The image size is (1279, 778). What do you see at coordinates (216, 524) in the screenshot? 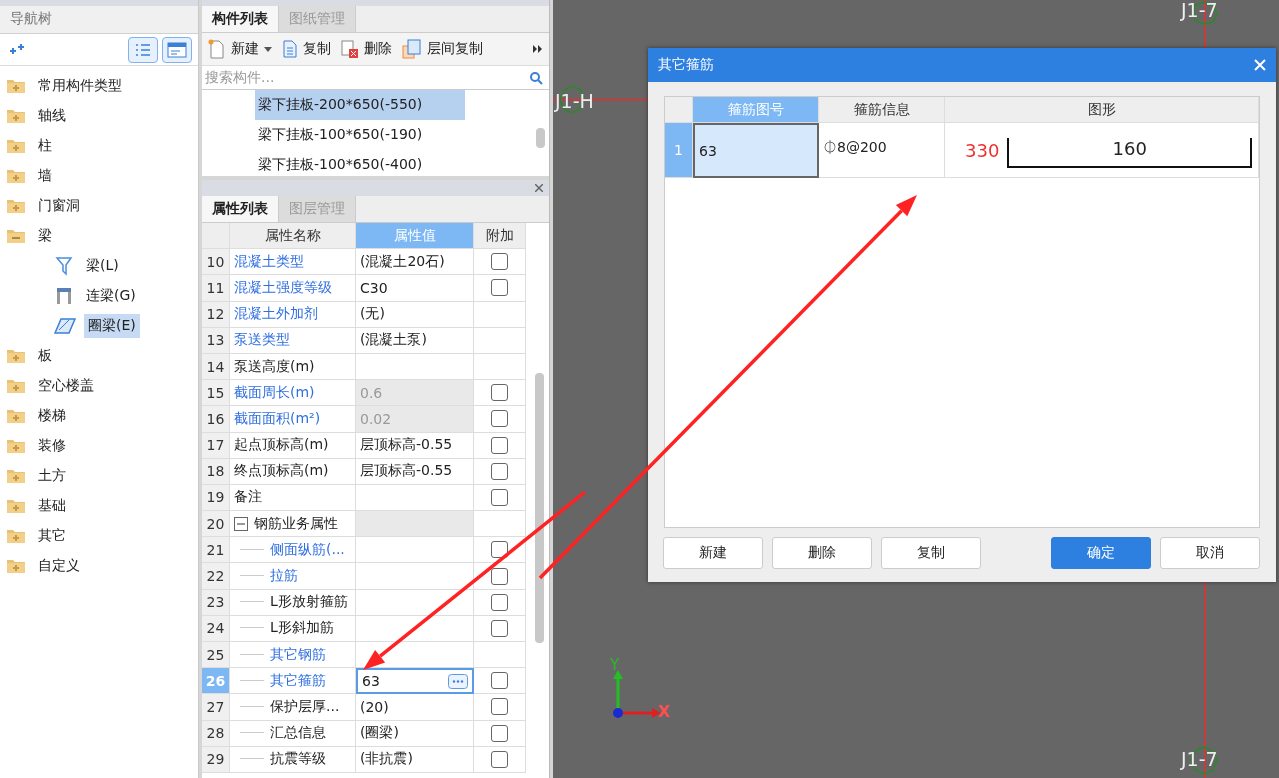
I see `row-number: 20` at bounding box center [216, 524].